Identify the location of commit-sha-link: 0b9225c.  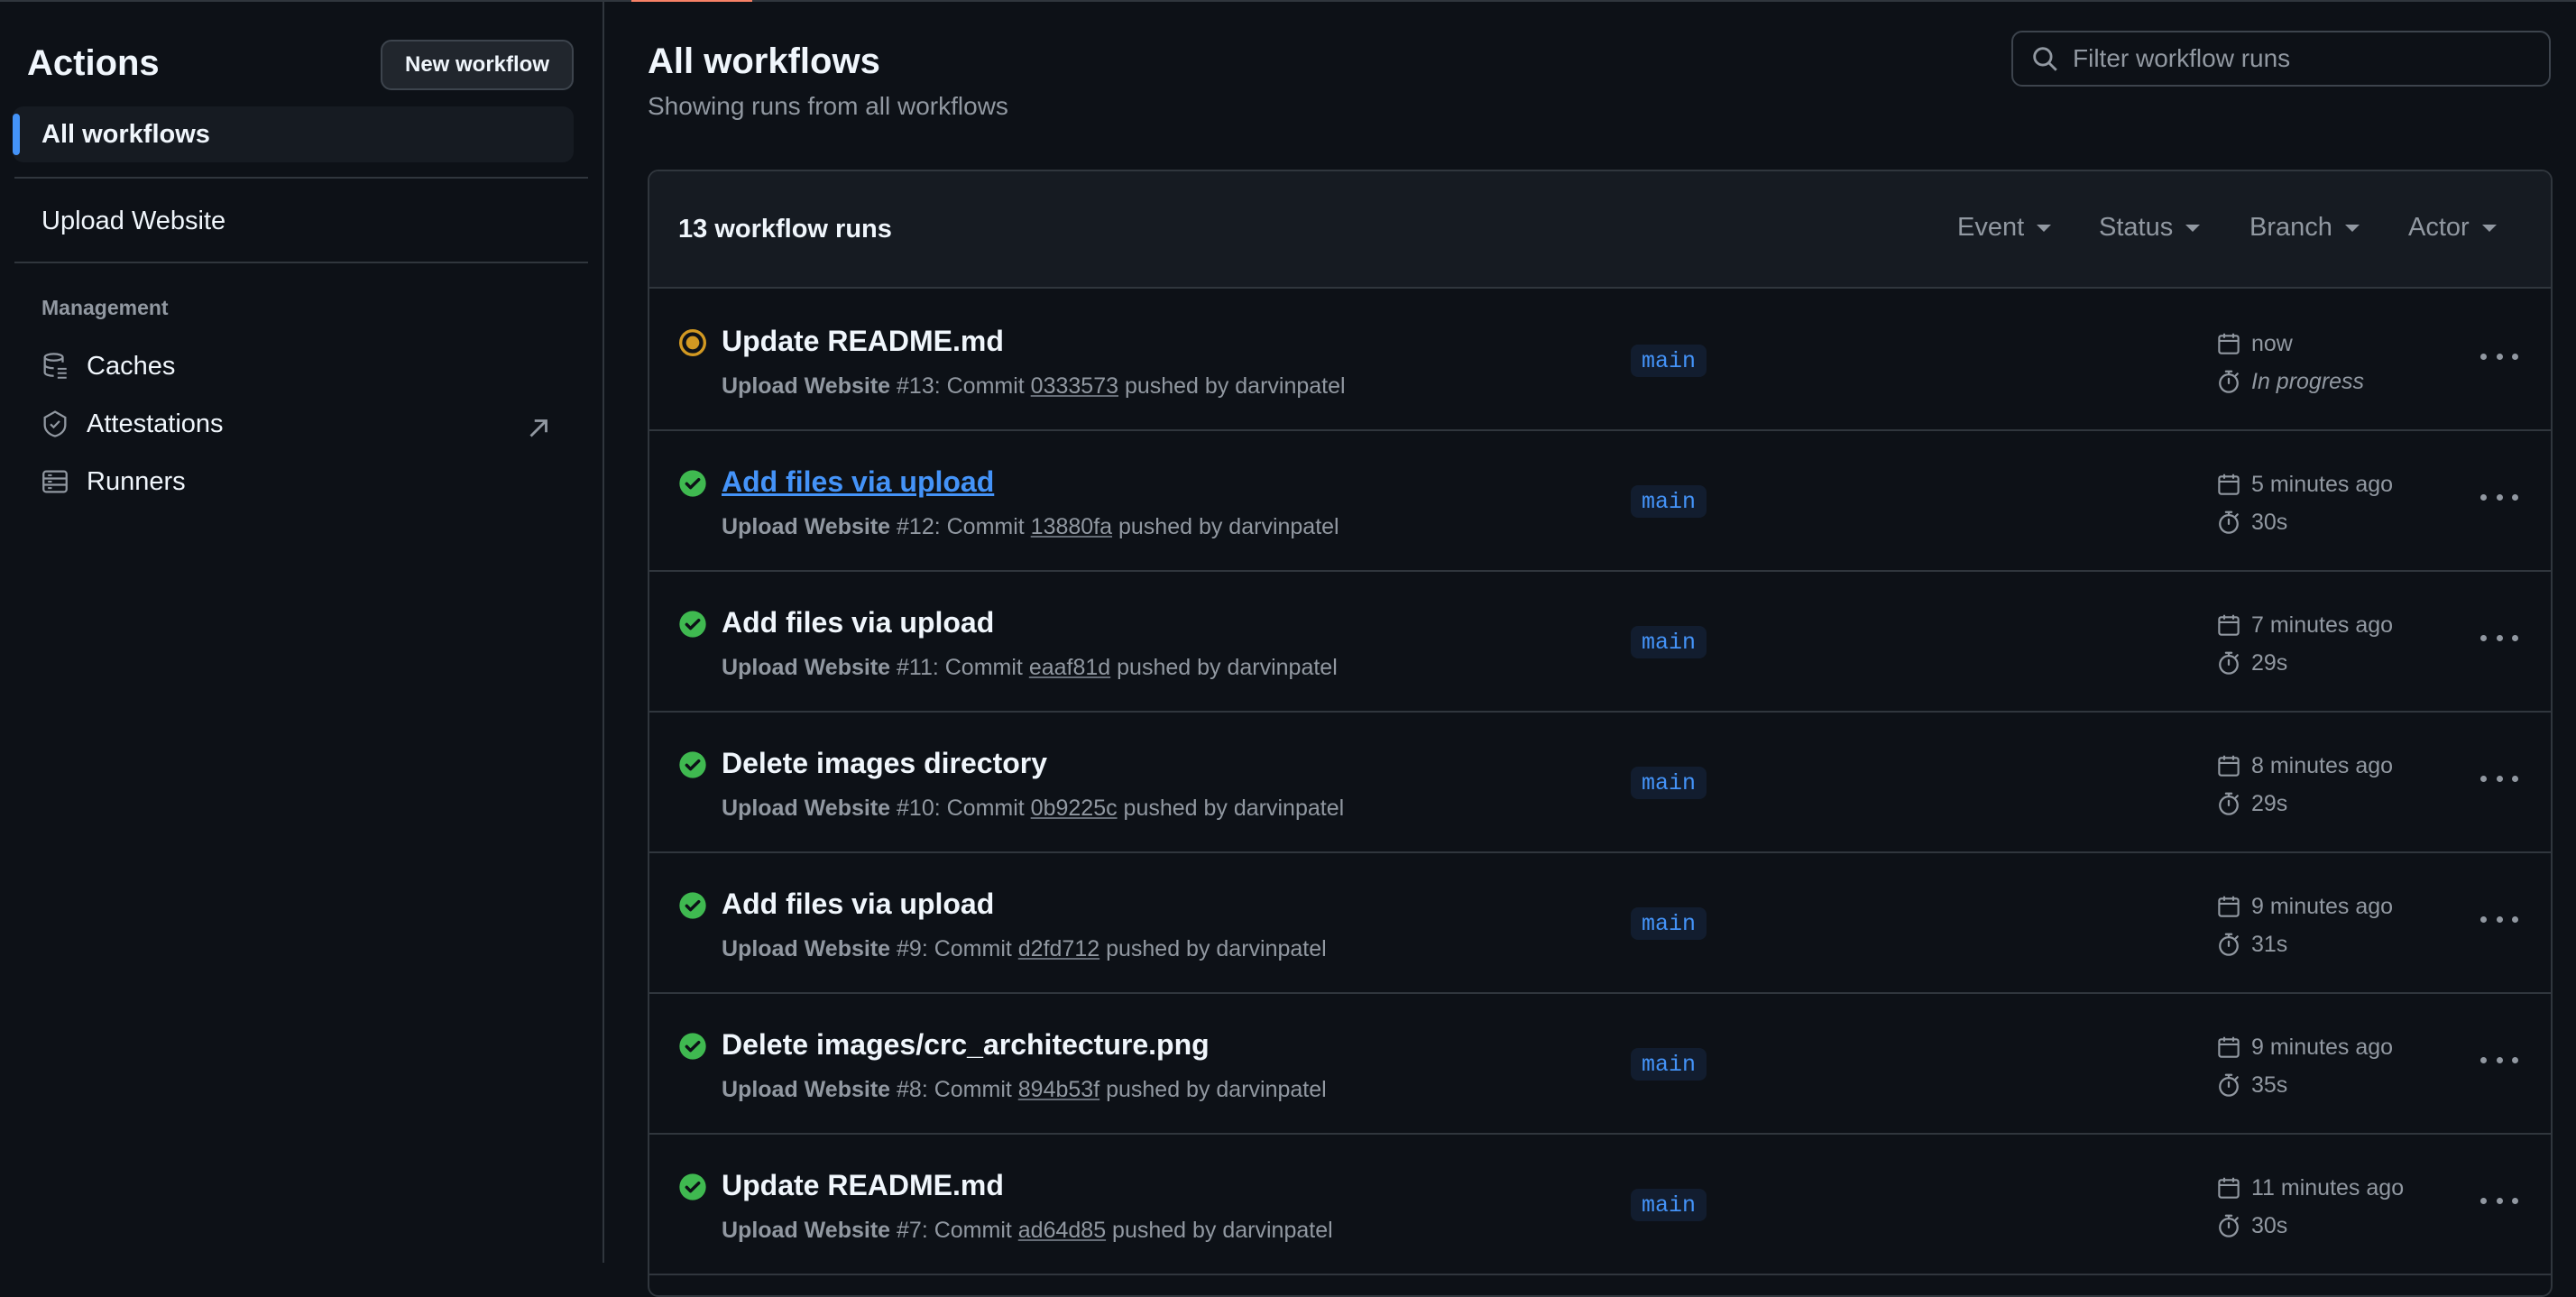
(1074, 808).